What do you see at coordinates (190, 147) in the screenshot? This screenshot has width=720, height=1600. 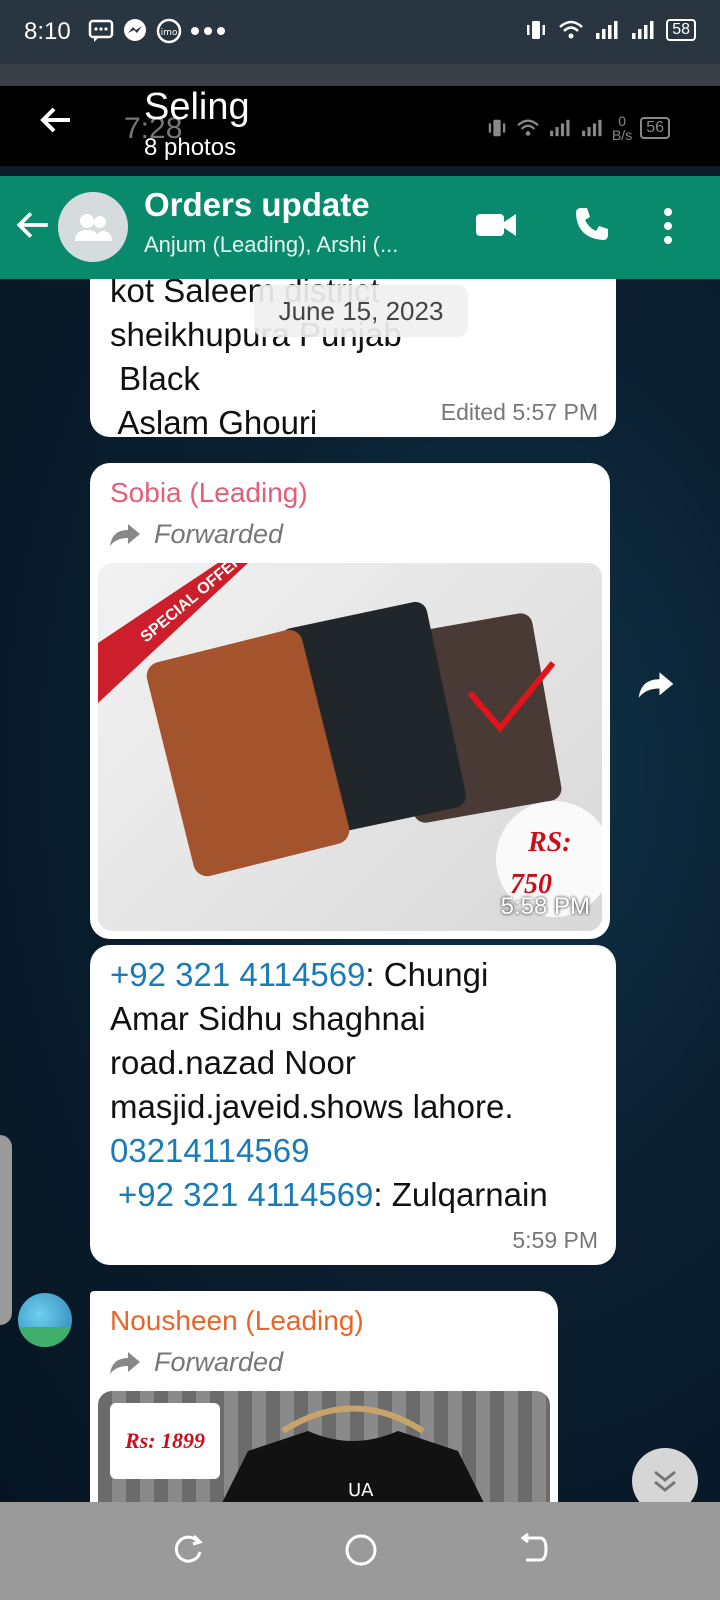 I see `gallery-subtitle: 8 photos` at bounding box center [190, 147].